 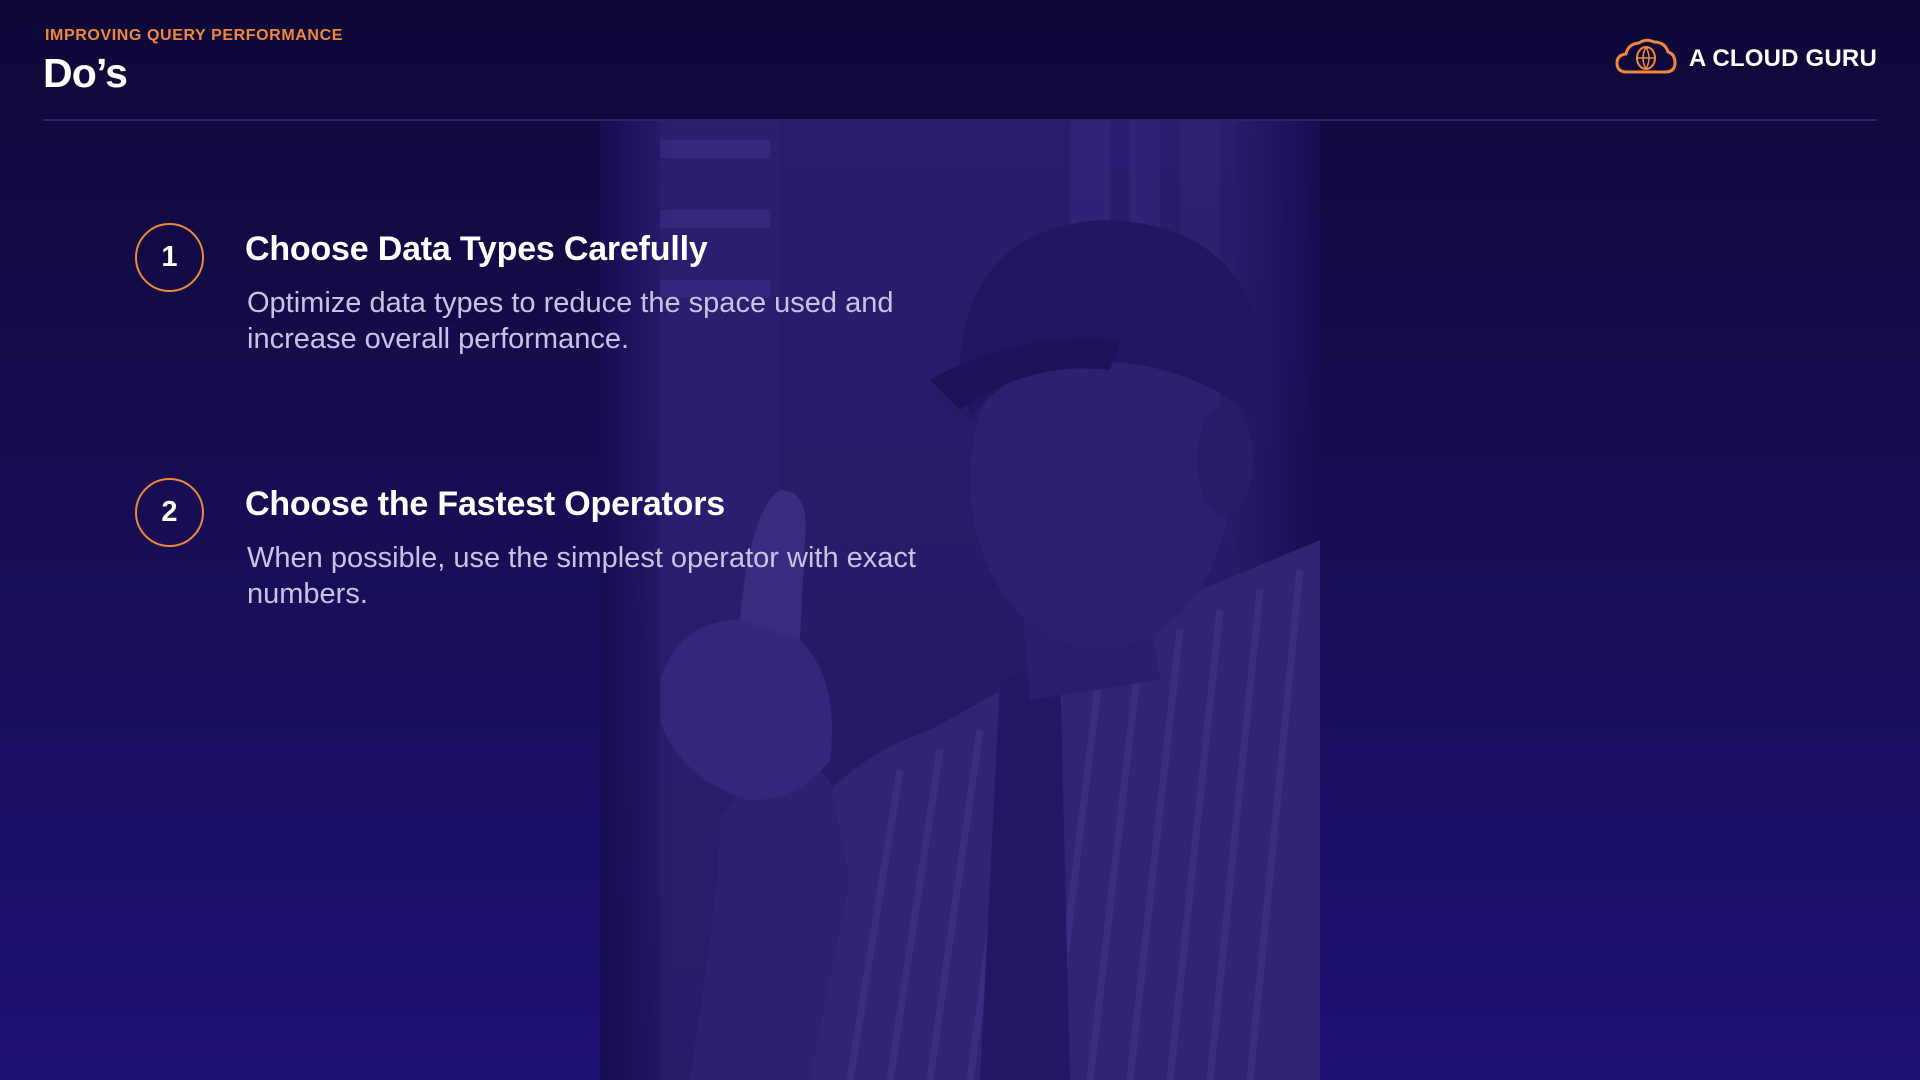 I want to click on section-eyebrow: IMPROVING QUERY PERFORMANCE, so click(x=194, y=35).